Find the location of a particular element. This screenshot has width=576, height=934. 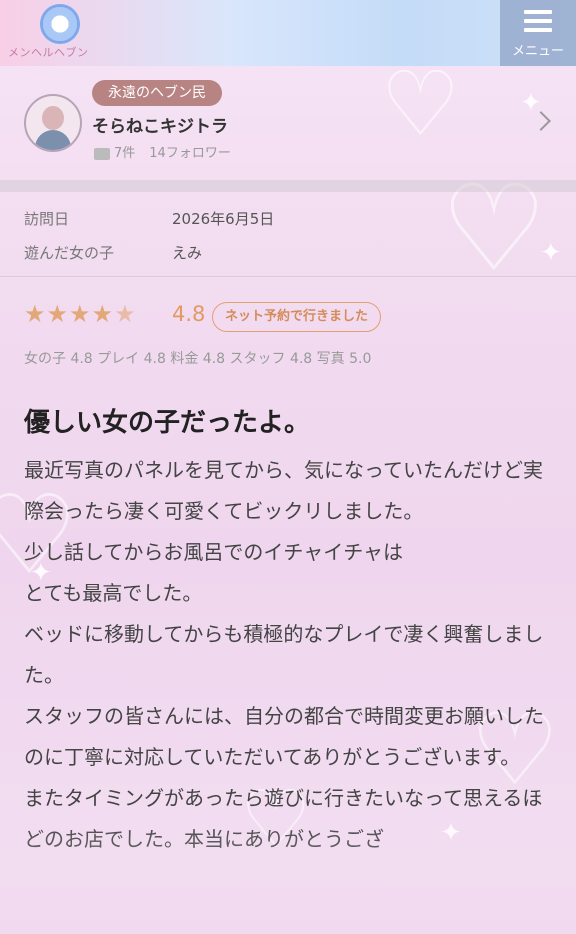

logo-text: メンヘルヘブン is located at coordinates (48, 52).